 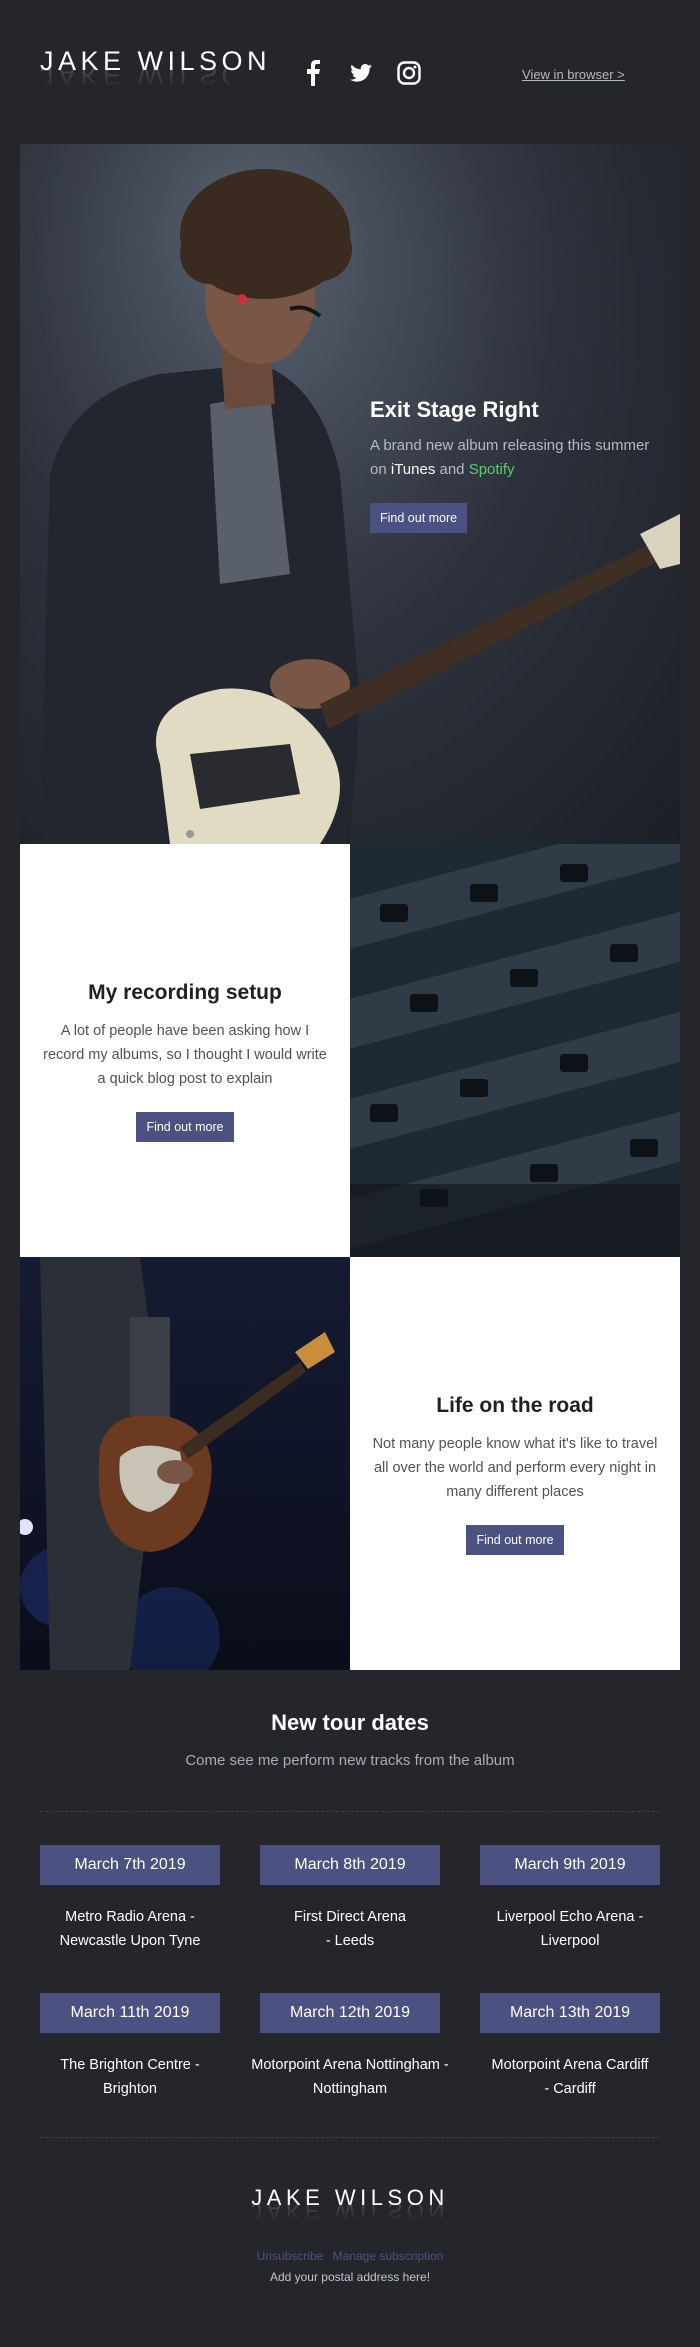 What do you see at coordinates (570, 2077) in the screenshot?
I see `tour-venue: Motorpoint Arena Cardiff - Cardiff` at bounding box center [570, 2077].